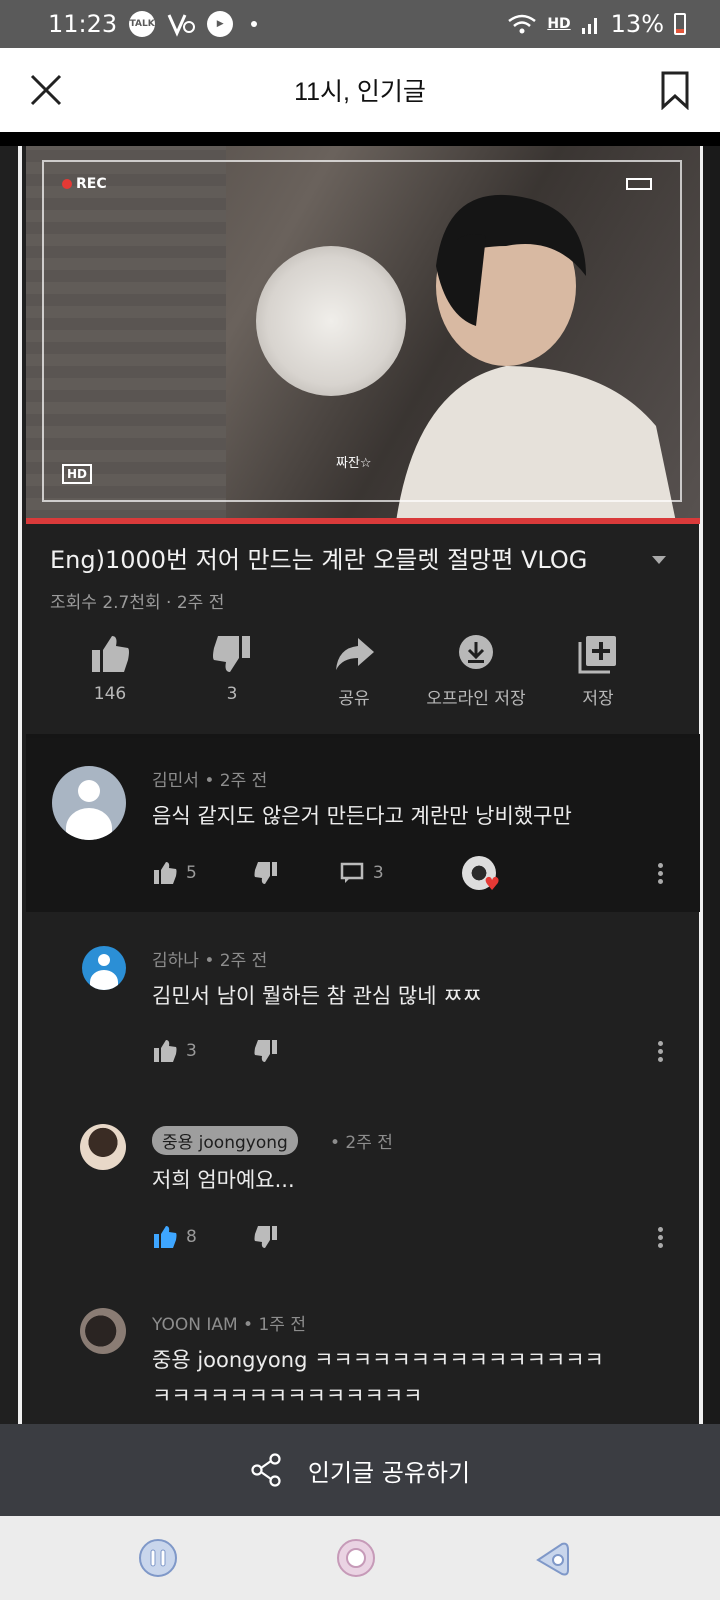 The image size is (720, 1600). What do you see at coordinates (352, 873) in the screenshot?
I see `reply-icon` at bounding box center [352, 873].